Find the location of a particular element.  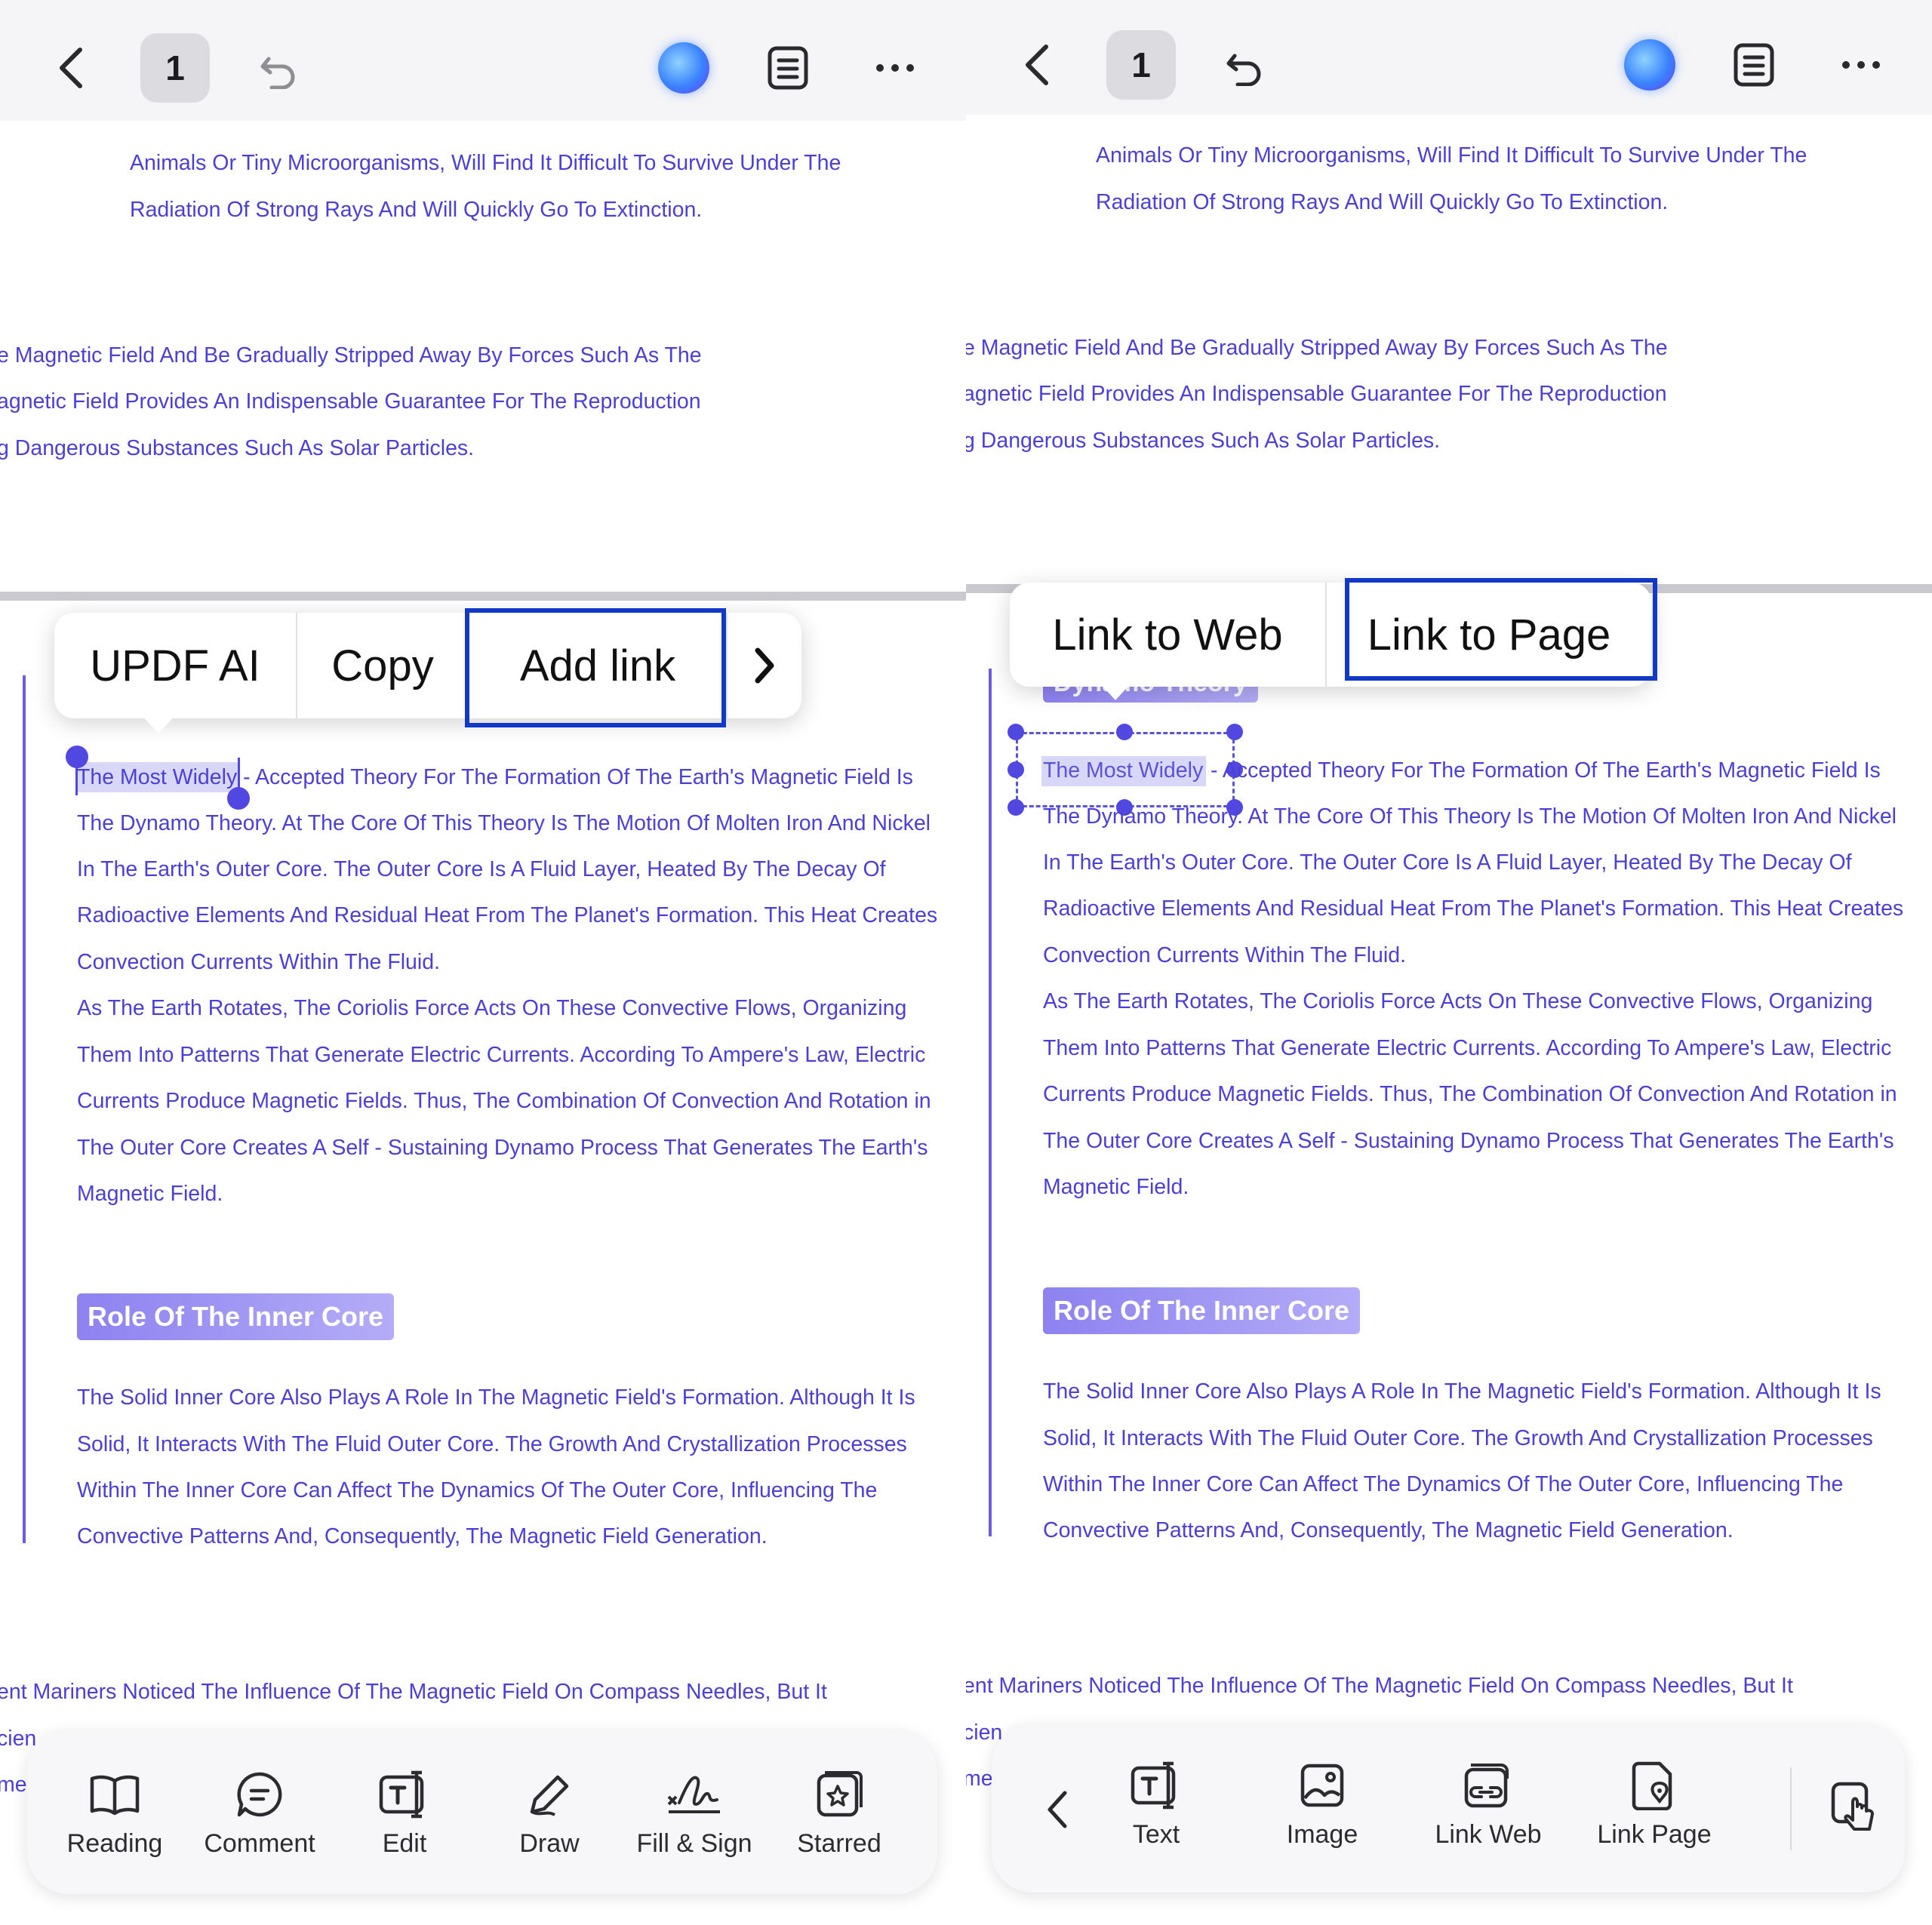

comment-icon is located at coordinates (259, 1794).